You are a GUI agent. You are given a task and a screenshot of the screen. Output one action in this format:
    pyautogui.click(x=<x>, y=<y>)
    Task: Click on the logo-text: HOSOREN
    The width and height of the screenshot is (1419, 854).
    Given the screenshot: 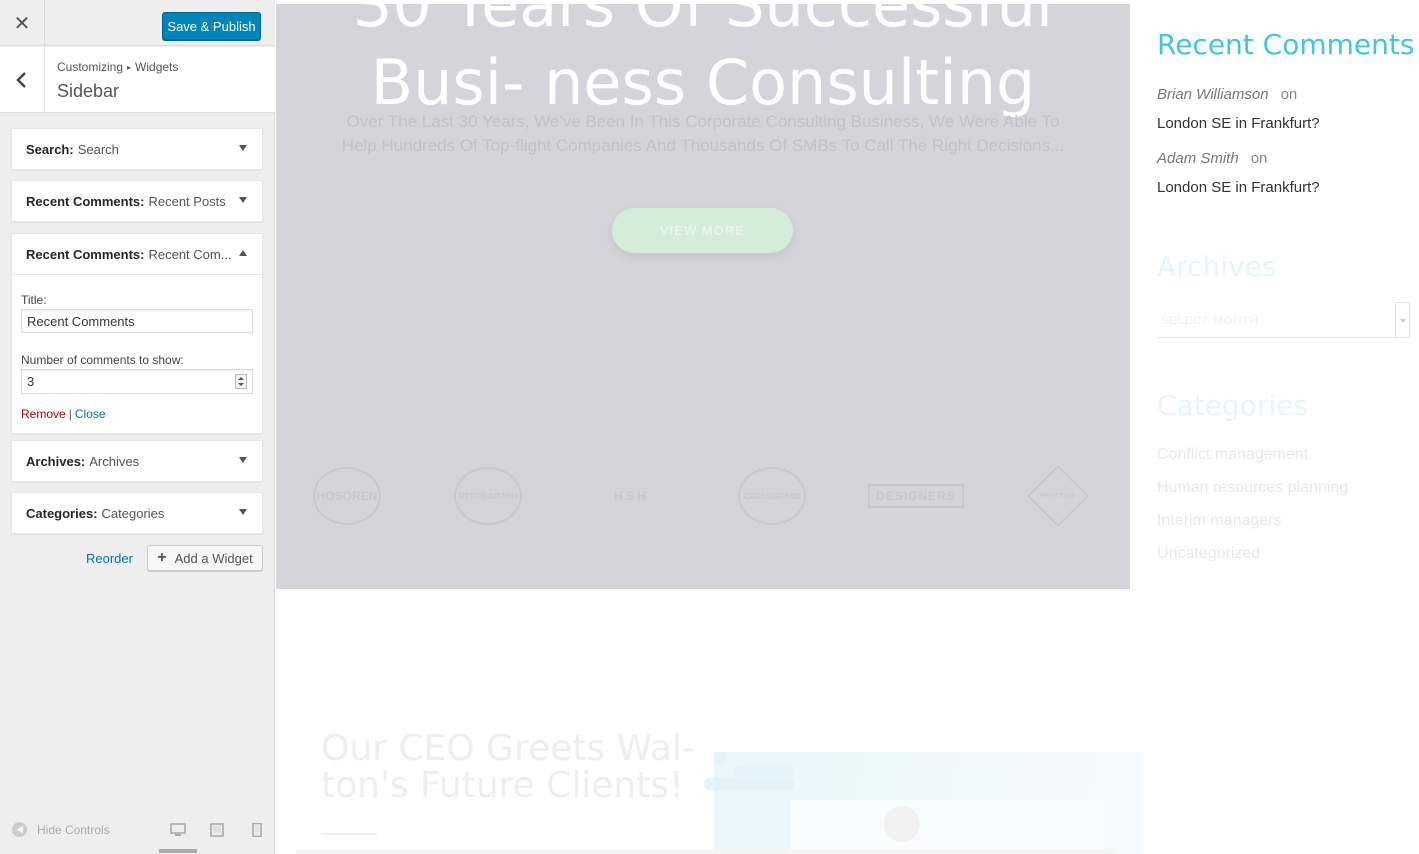 What is the action you would take?
    pyautogui.click(x=347, y=496)
    